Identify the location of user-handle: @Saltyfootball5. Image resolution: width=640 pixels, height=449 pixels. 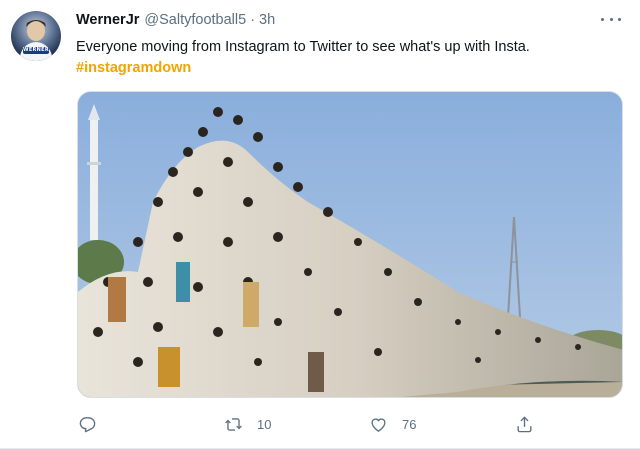
(195, 20).